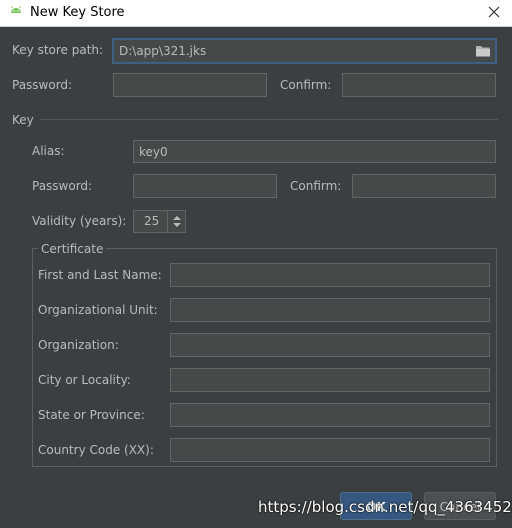 The width and height of the screenshot is (512, 528). What do you see at coordinates (330, 310) in the screenshot?
I see `organizational-unit-field` at bounding box center [330, 310].